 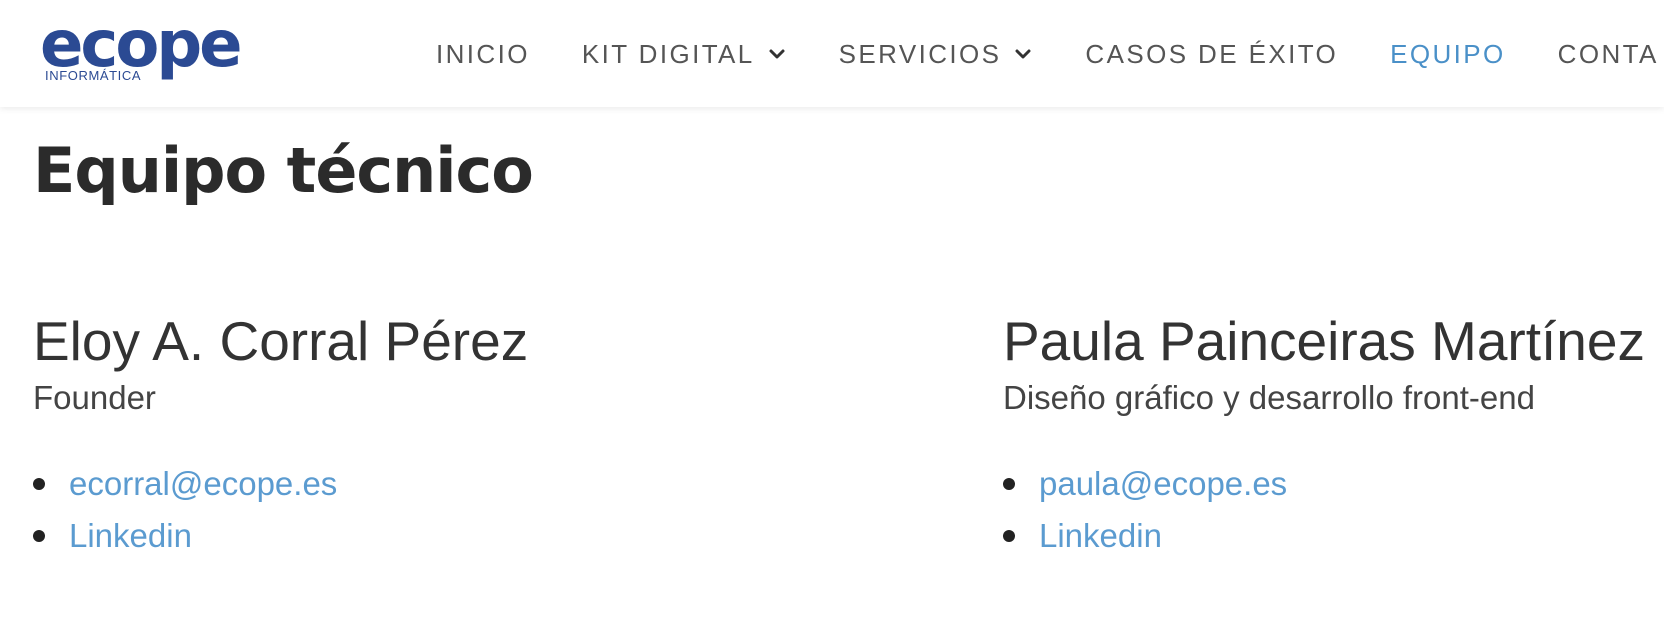 I want to click on member-links-list: ecorral@ecope.es Linkedin, so click(x=280, y=510).